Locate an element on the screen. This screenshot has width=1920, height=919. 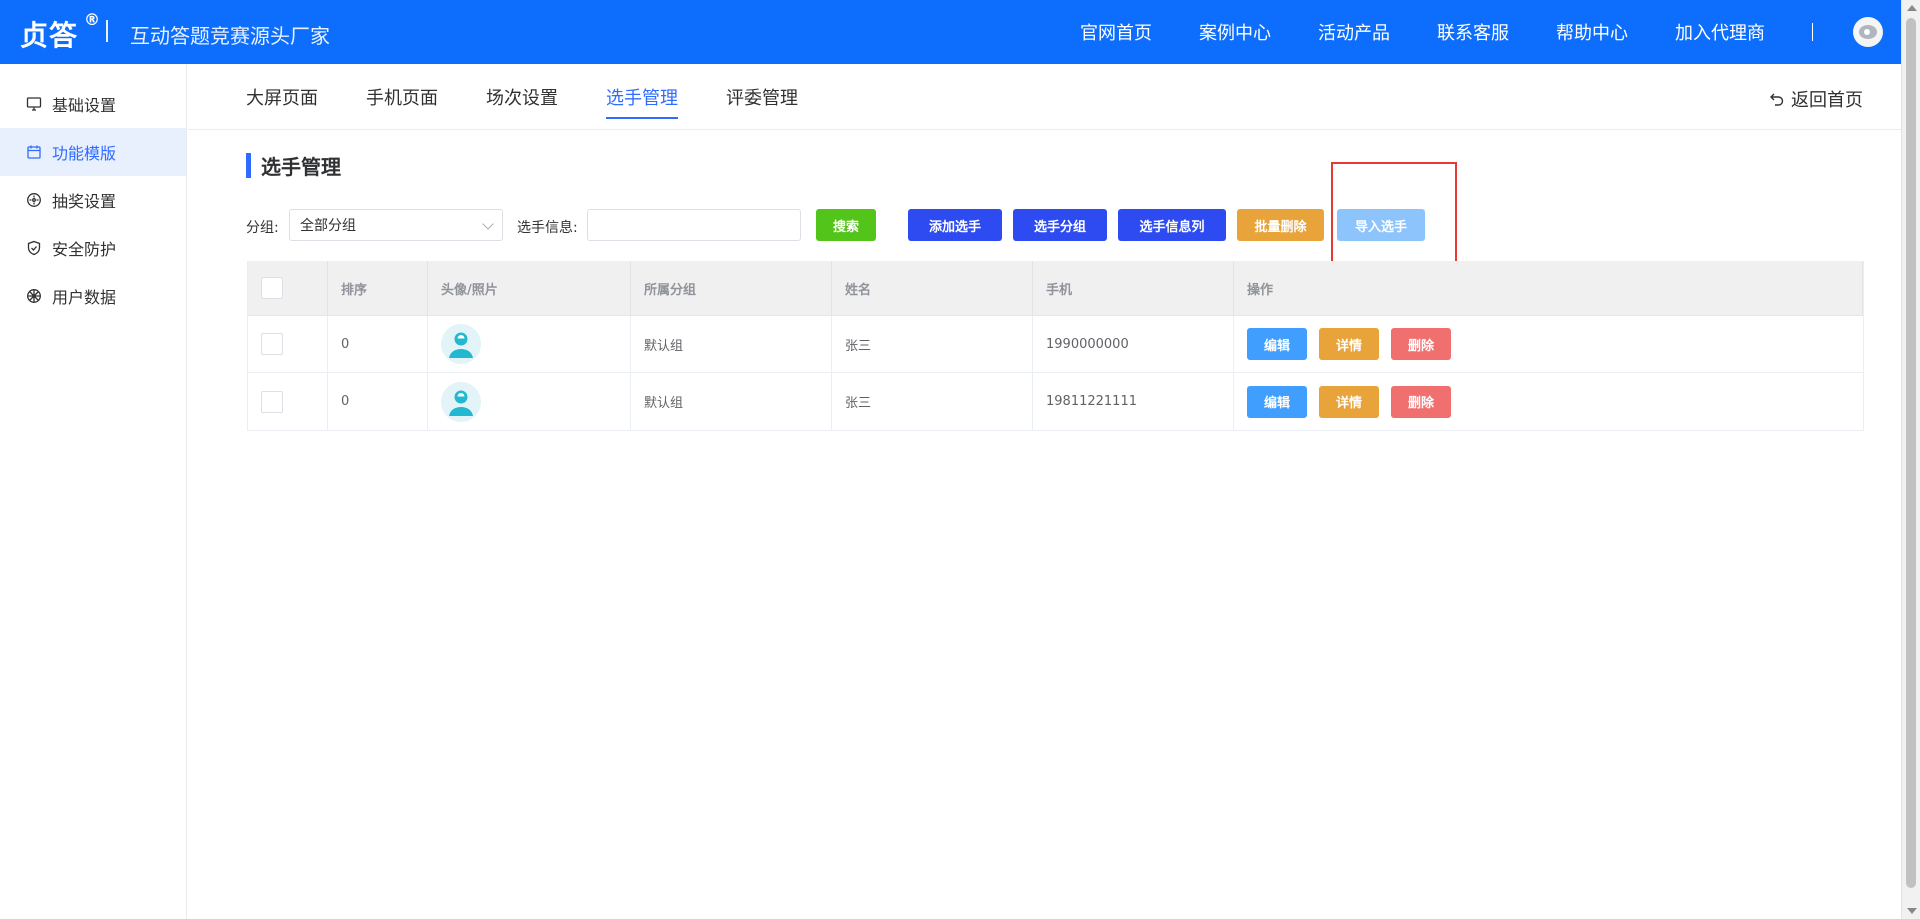
contestant-columns-button: 选手信息列 is located at coordinates (1172, 225).